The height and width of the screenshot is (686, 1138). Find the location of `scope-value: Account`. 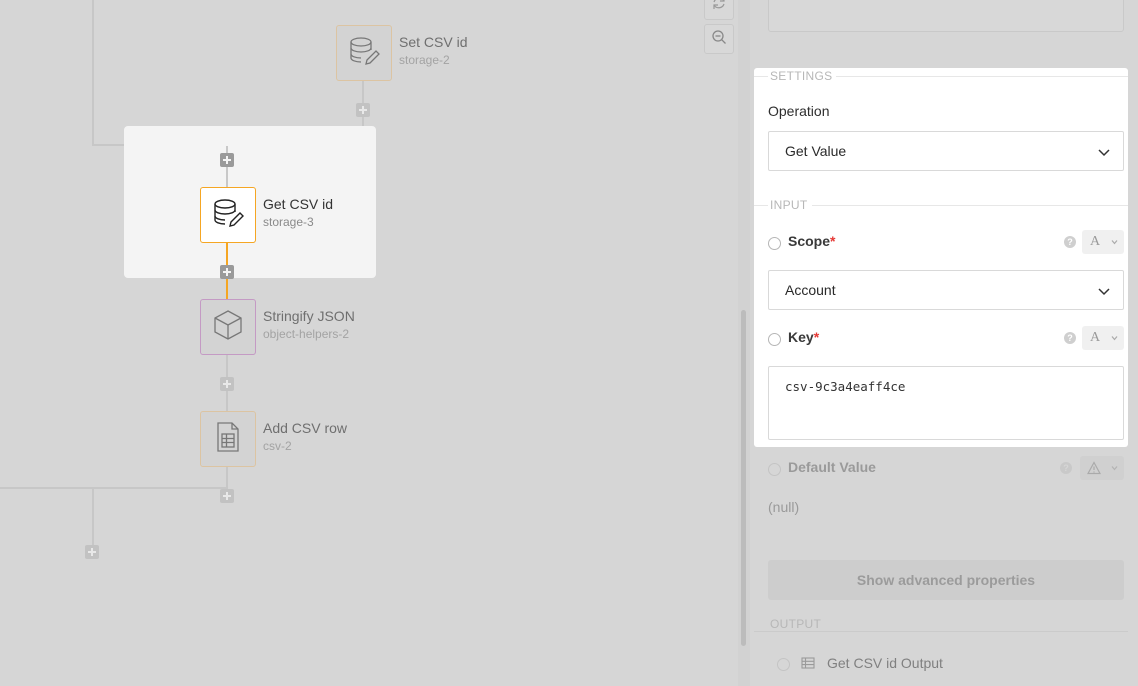

scope-value: Account is located at coordinates (810, 290).